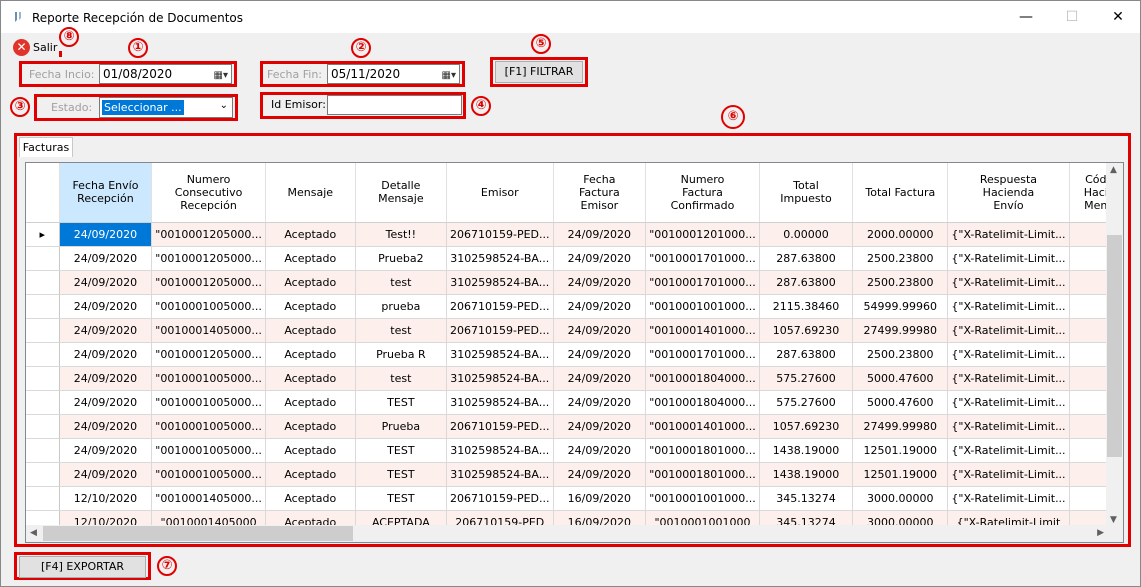 Image resolution: width=1141 pixels, height=587 pixels. Describe the element at coordinates (806, 330) in the screenshot. I see `table-cell: 1057.69230` at that location.